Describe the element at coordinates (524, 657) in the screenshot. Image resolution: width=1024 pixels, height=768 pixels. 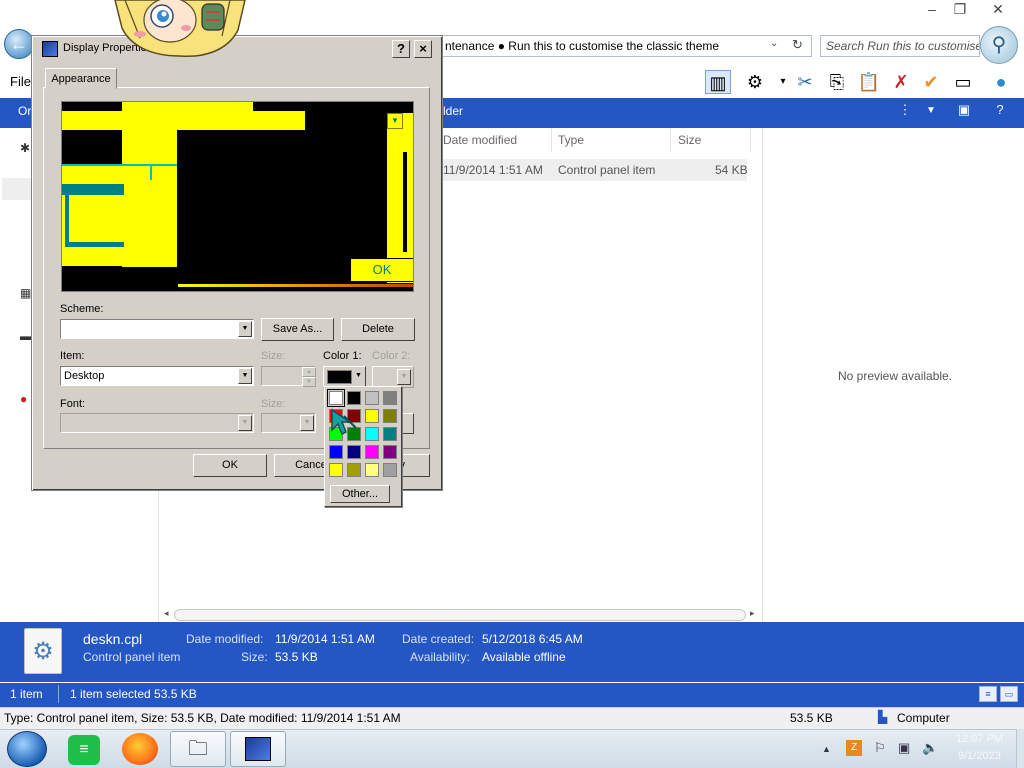
I see `availability-value: Available offline` at that location.